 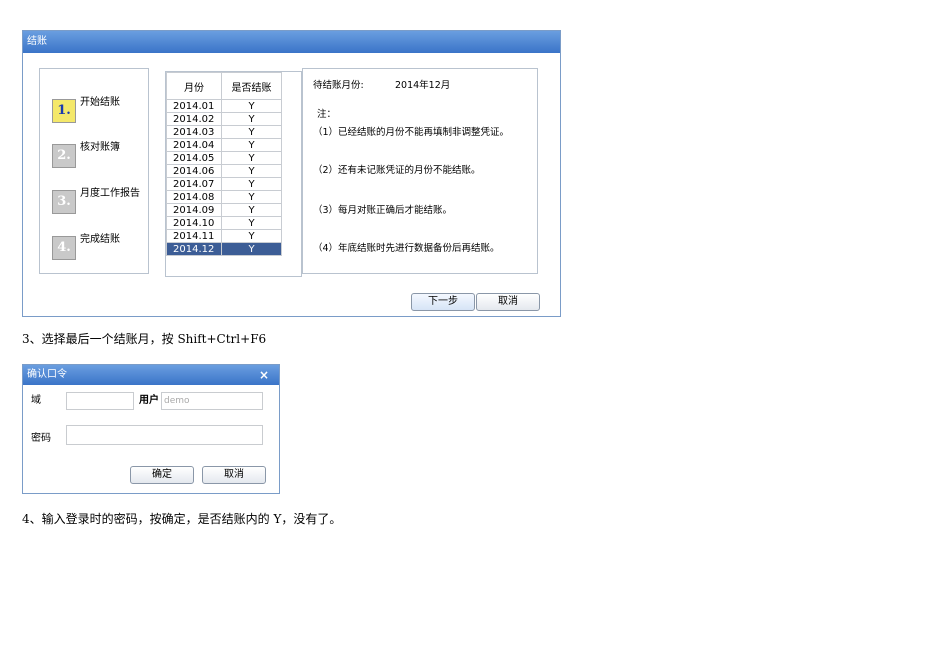 I want to click on month-cell: 2014.04, so click(x=194, y=145).